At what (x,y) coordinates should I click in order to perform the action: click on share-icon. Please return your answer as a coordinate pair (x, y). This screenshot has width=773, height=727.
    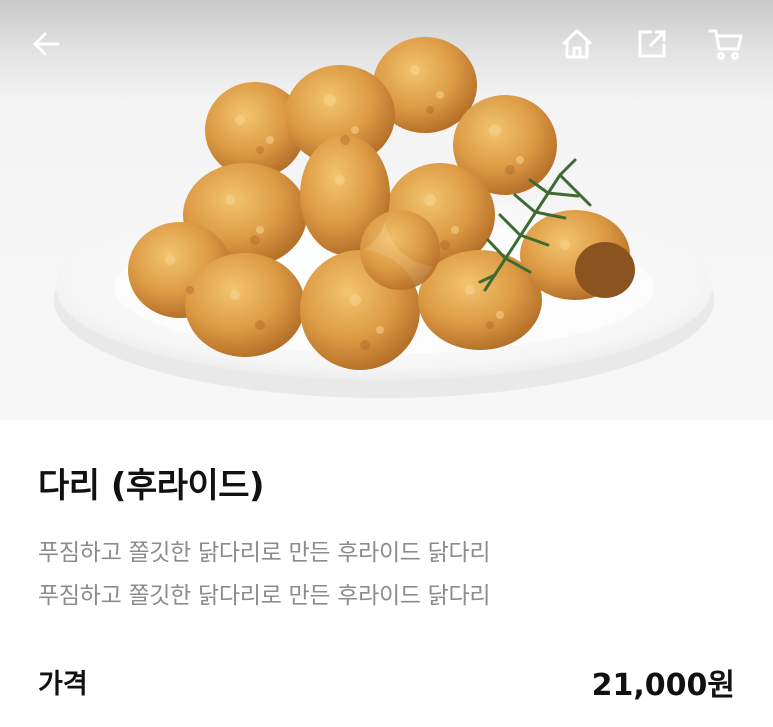
    Looking at the image, I should click on (652, 44).